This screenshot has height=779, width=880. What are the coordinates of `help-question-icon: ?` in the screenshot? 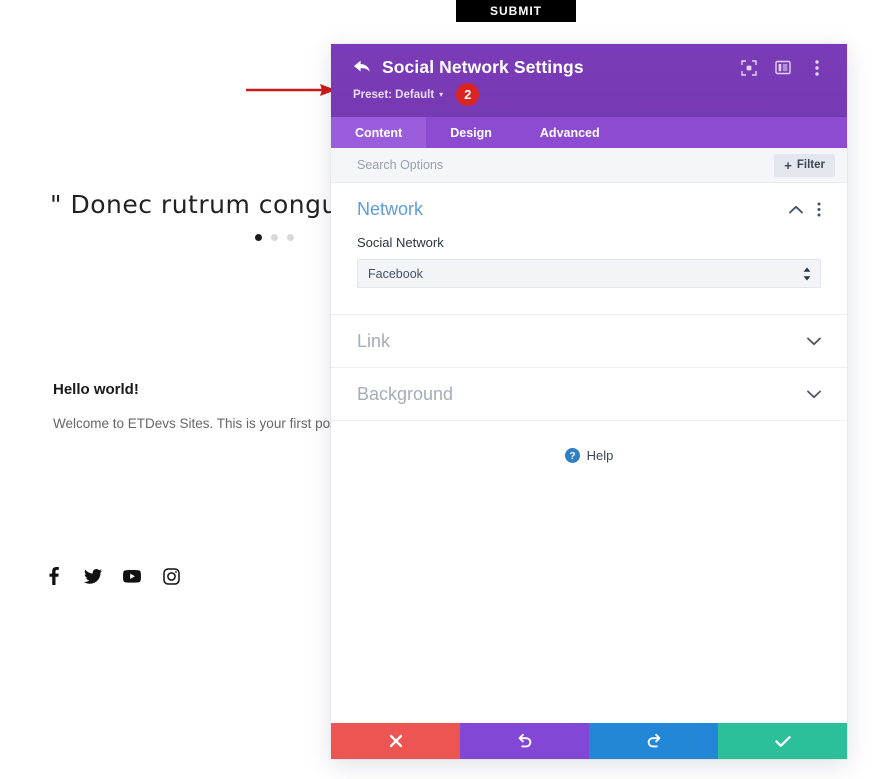 It's located at (572, 455).